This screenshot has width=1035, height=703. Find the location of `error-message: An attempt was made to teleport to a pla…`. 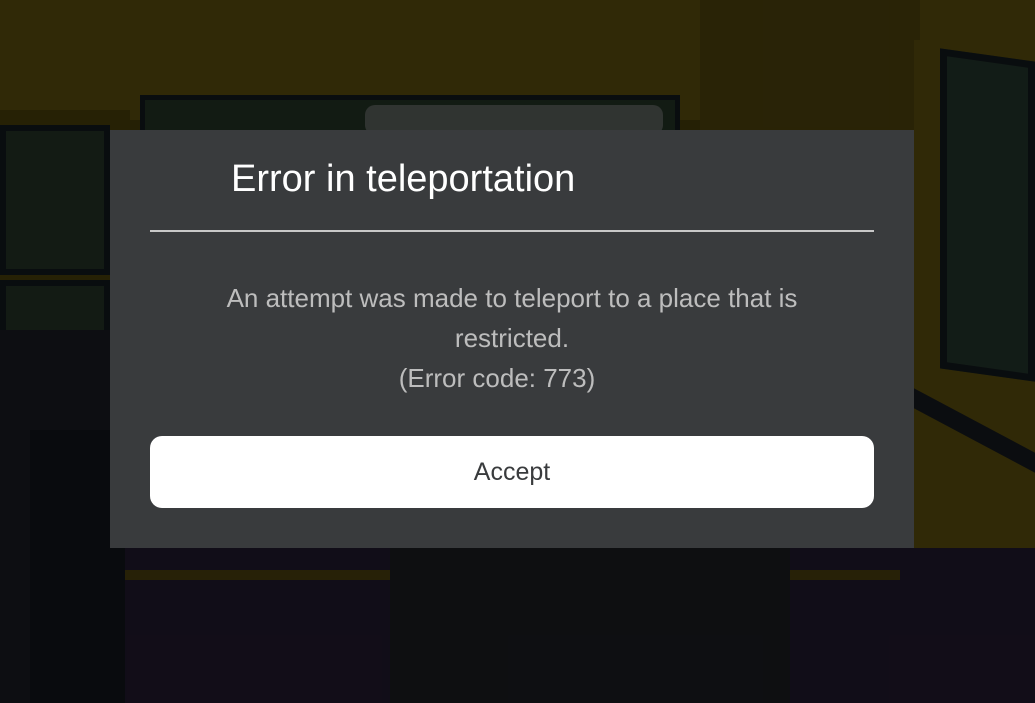

error-message: An attempt was made to teleport to a pla… is located at coordinates (512, 338).